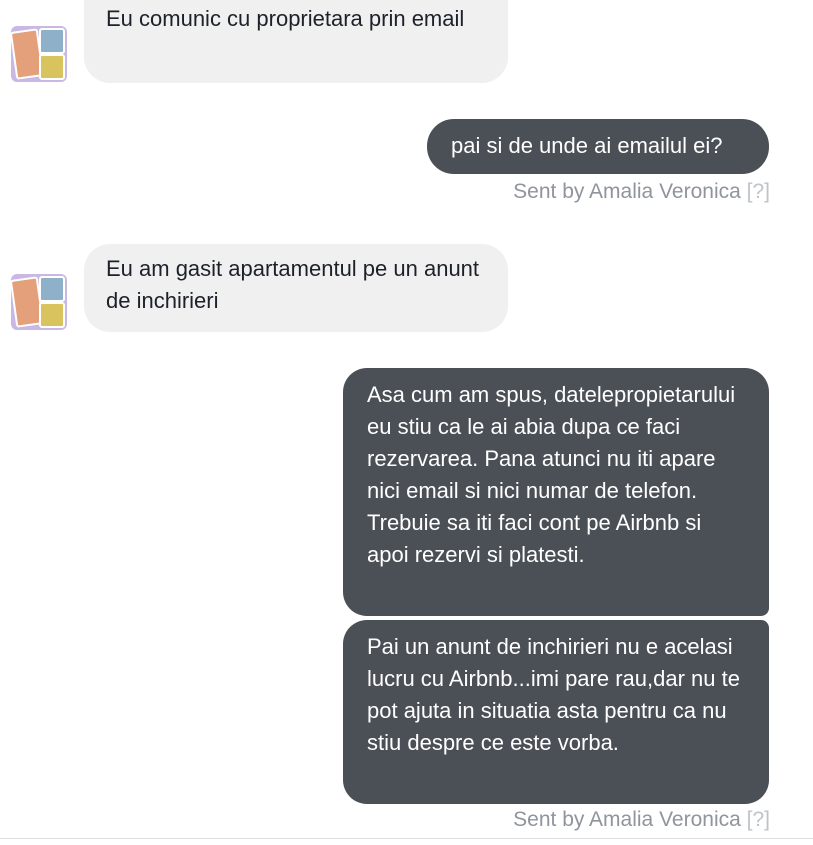 The image size is (813, 845). I want to click on message-text: Eu comunic cu proprietara prin email, so click(285, 18).